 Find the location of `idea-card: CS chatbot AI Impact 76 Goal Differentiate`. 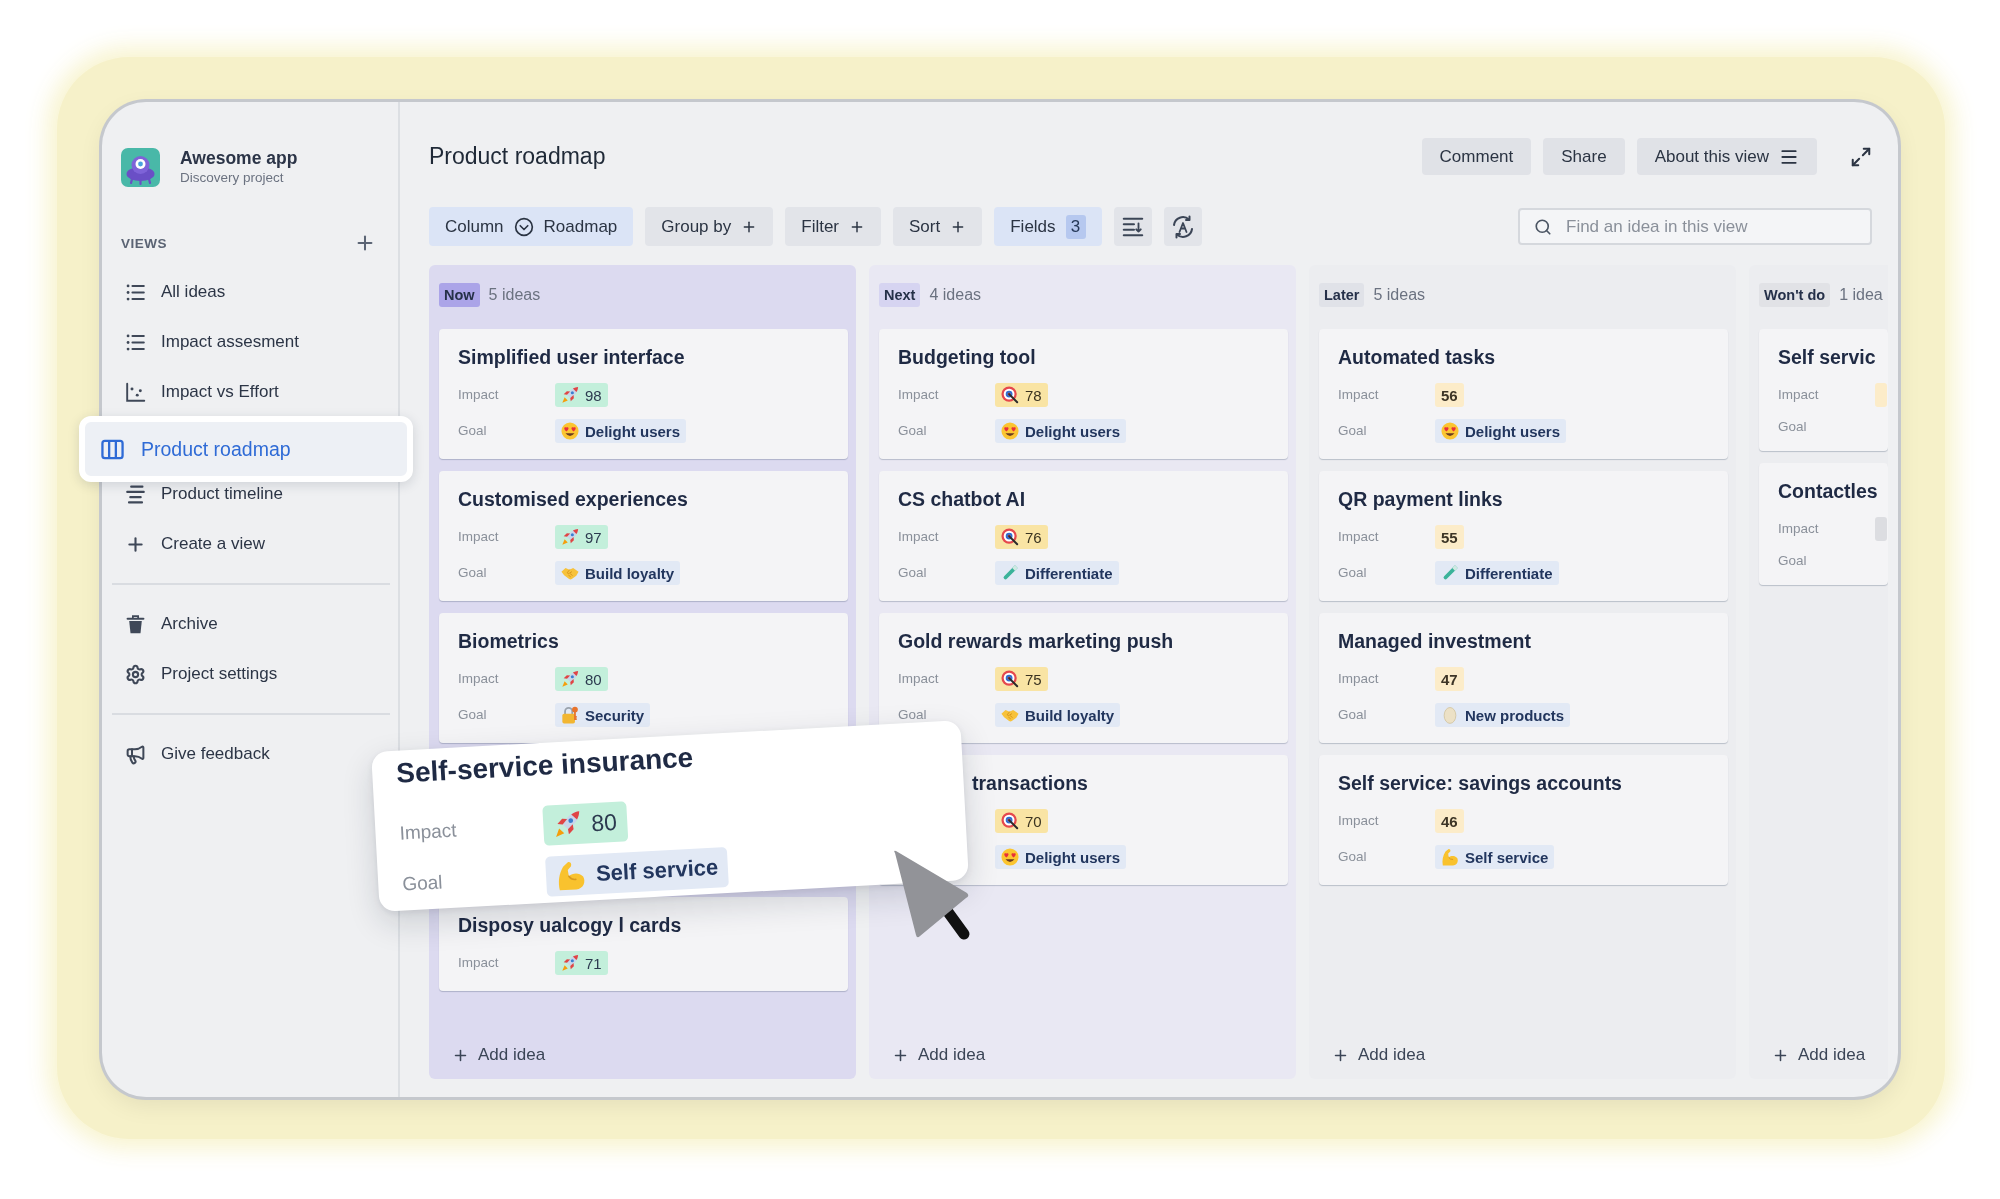

idea-card: CS chatbot AI Impact 76 Goal Differentiate is located at coordinates (1083, 536).